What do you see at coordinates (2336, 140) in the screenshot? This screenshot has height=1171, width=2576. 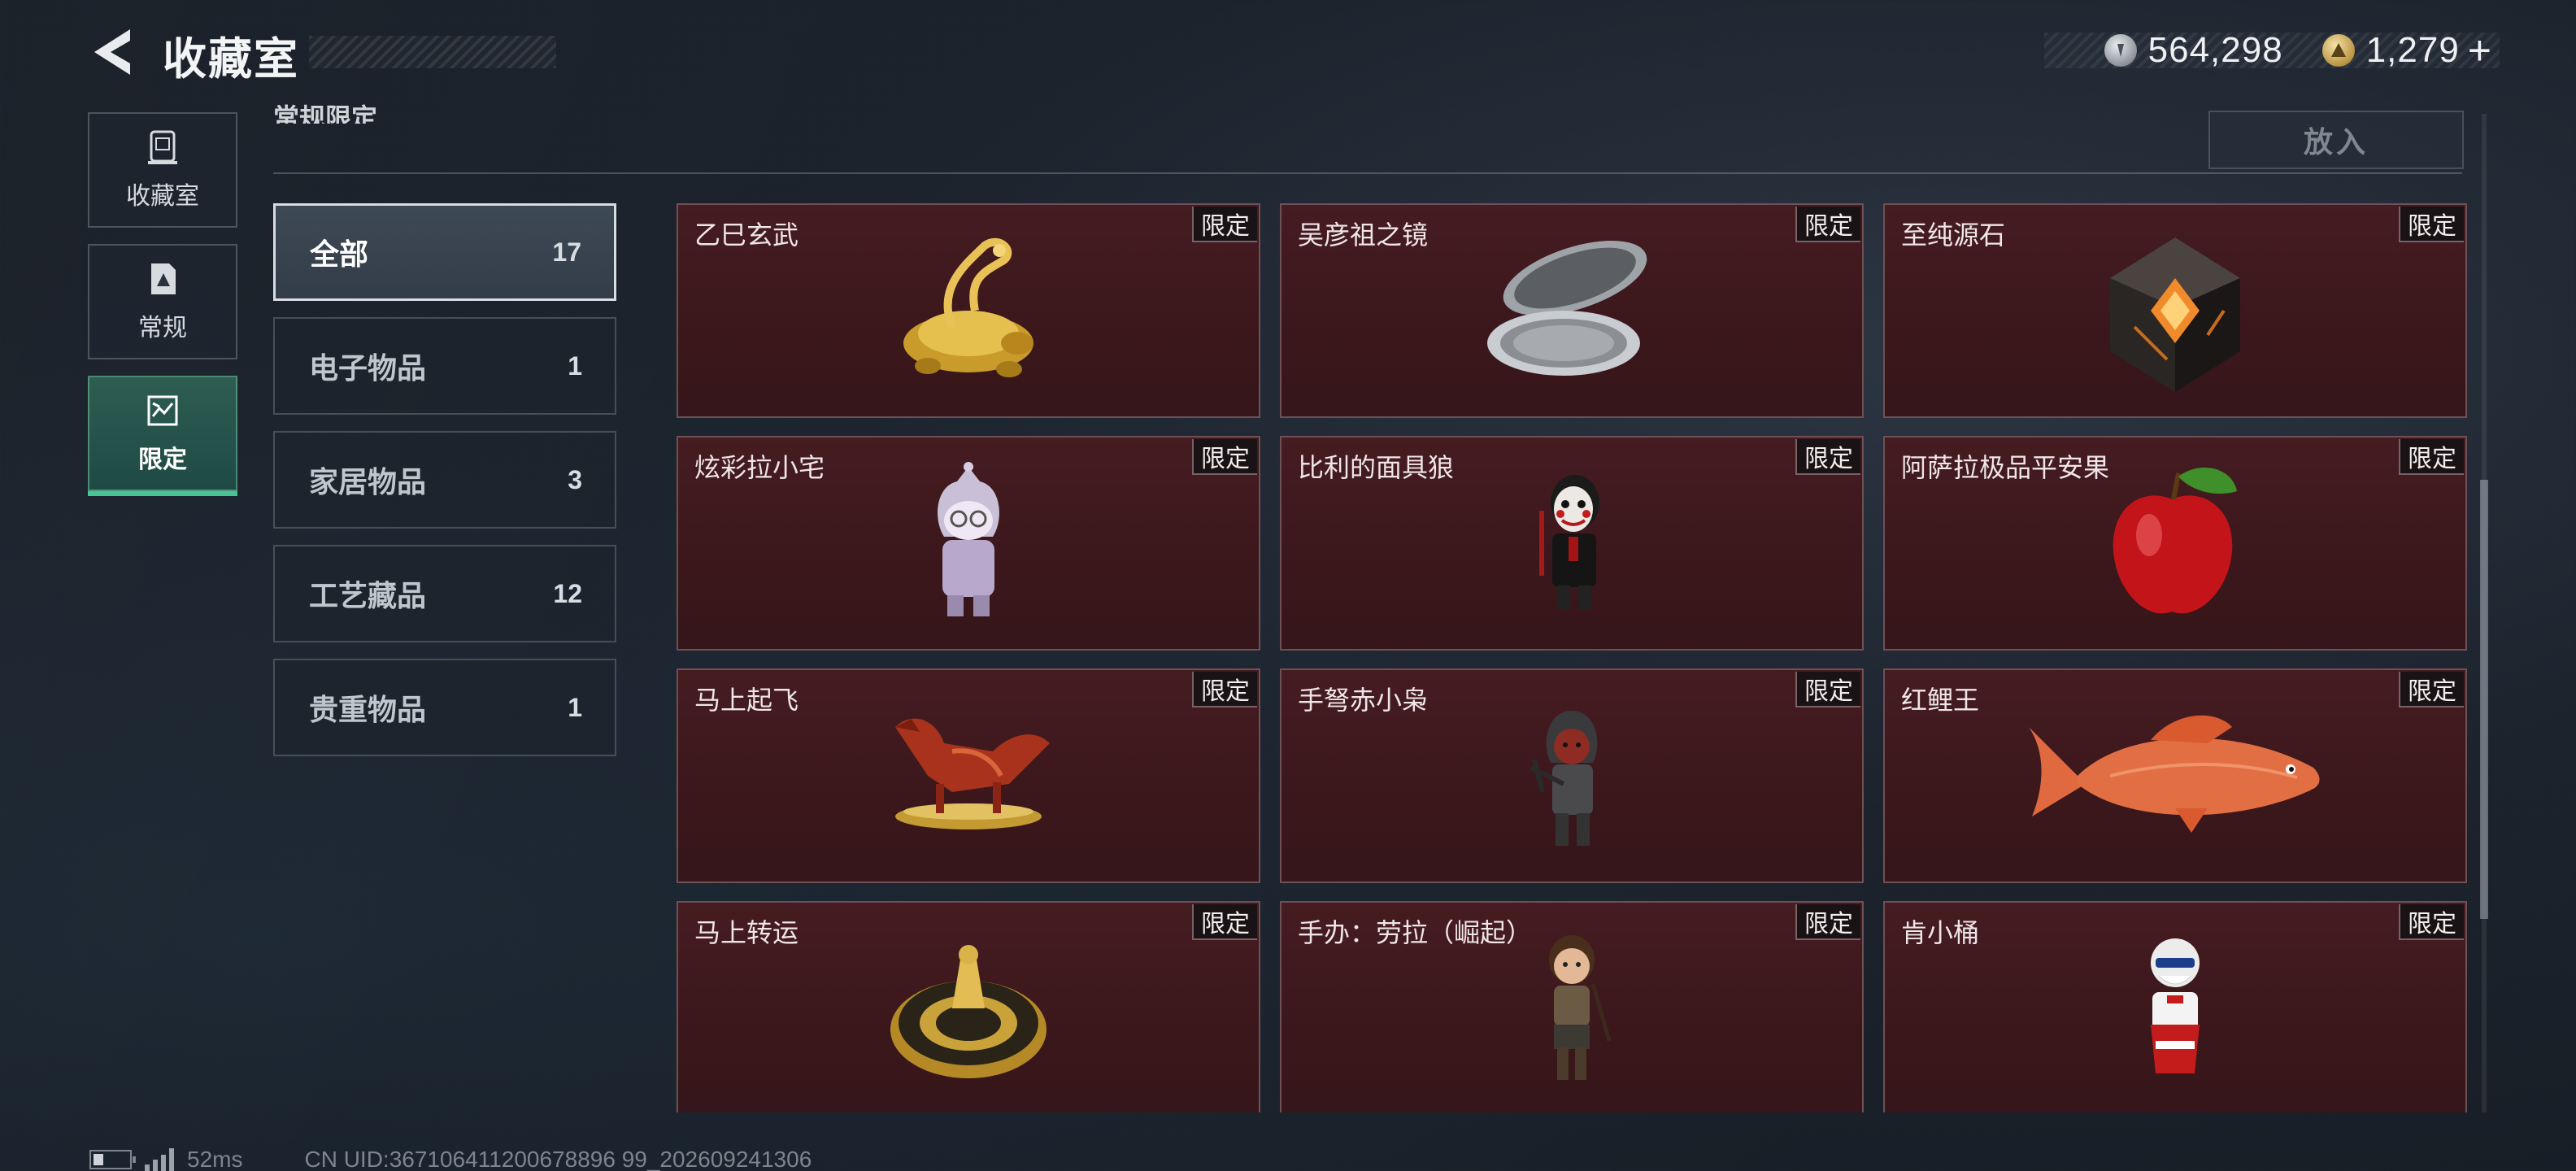 I see `put-in-button: 放入` at bounding box center [2336, 140].